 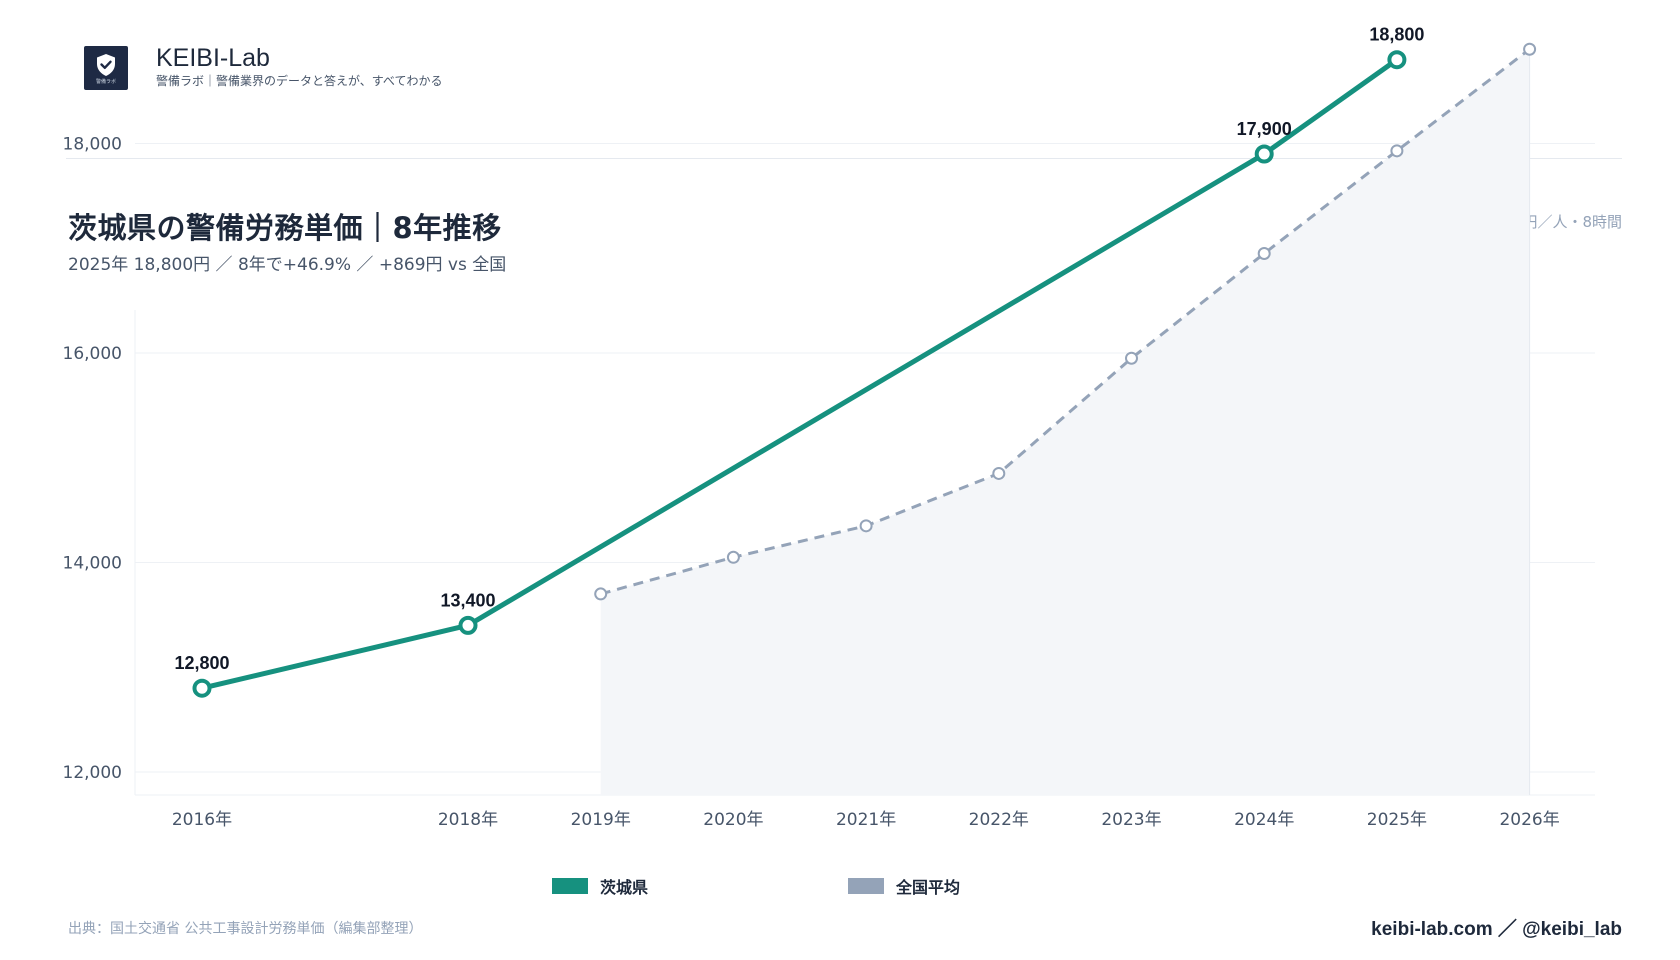 I want to click on legend-item-national: 全国平均, so click(x=904, y=886).